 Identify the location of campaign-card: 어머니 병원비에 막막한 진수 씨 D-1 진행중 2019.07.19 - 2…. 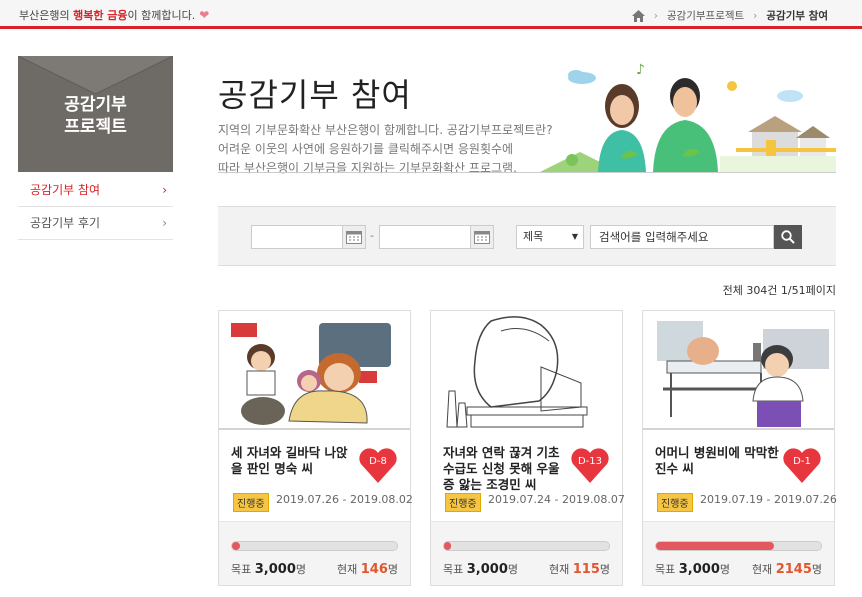
(739, 448).